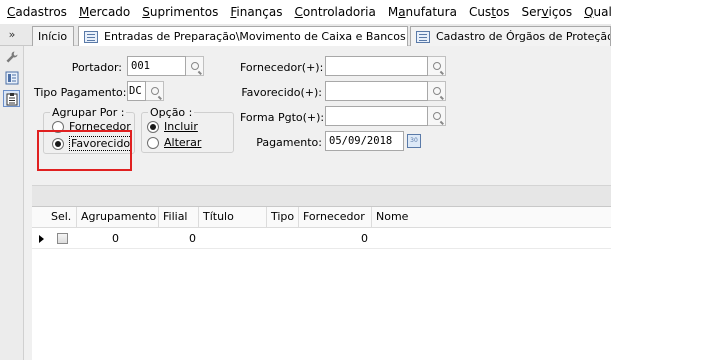 This screenshot has width=726, height=360. I want to click on current-row-indicator-icon, so click(41, 239).